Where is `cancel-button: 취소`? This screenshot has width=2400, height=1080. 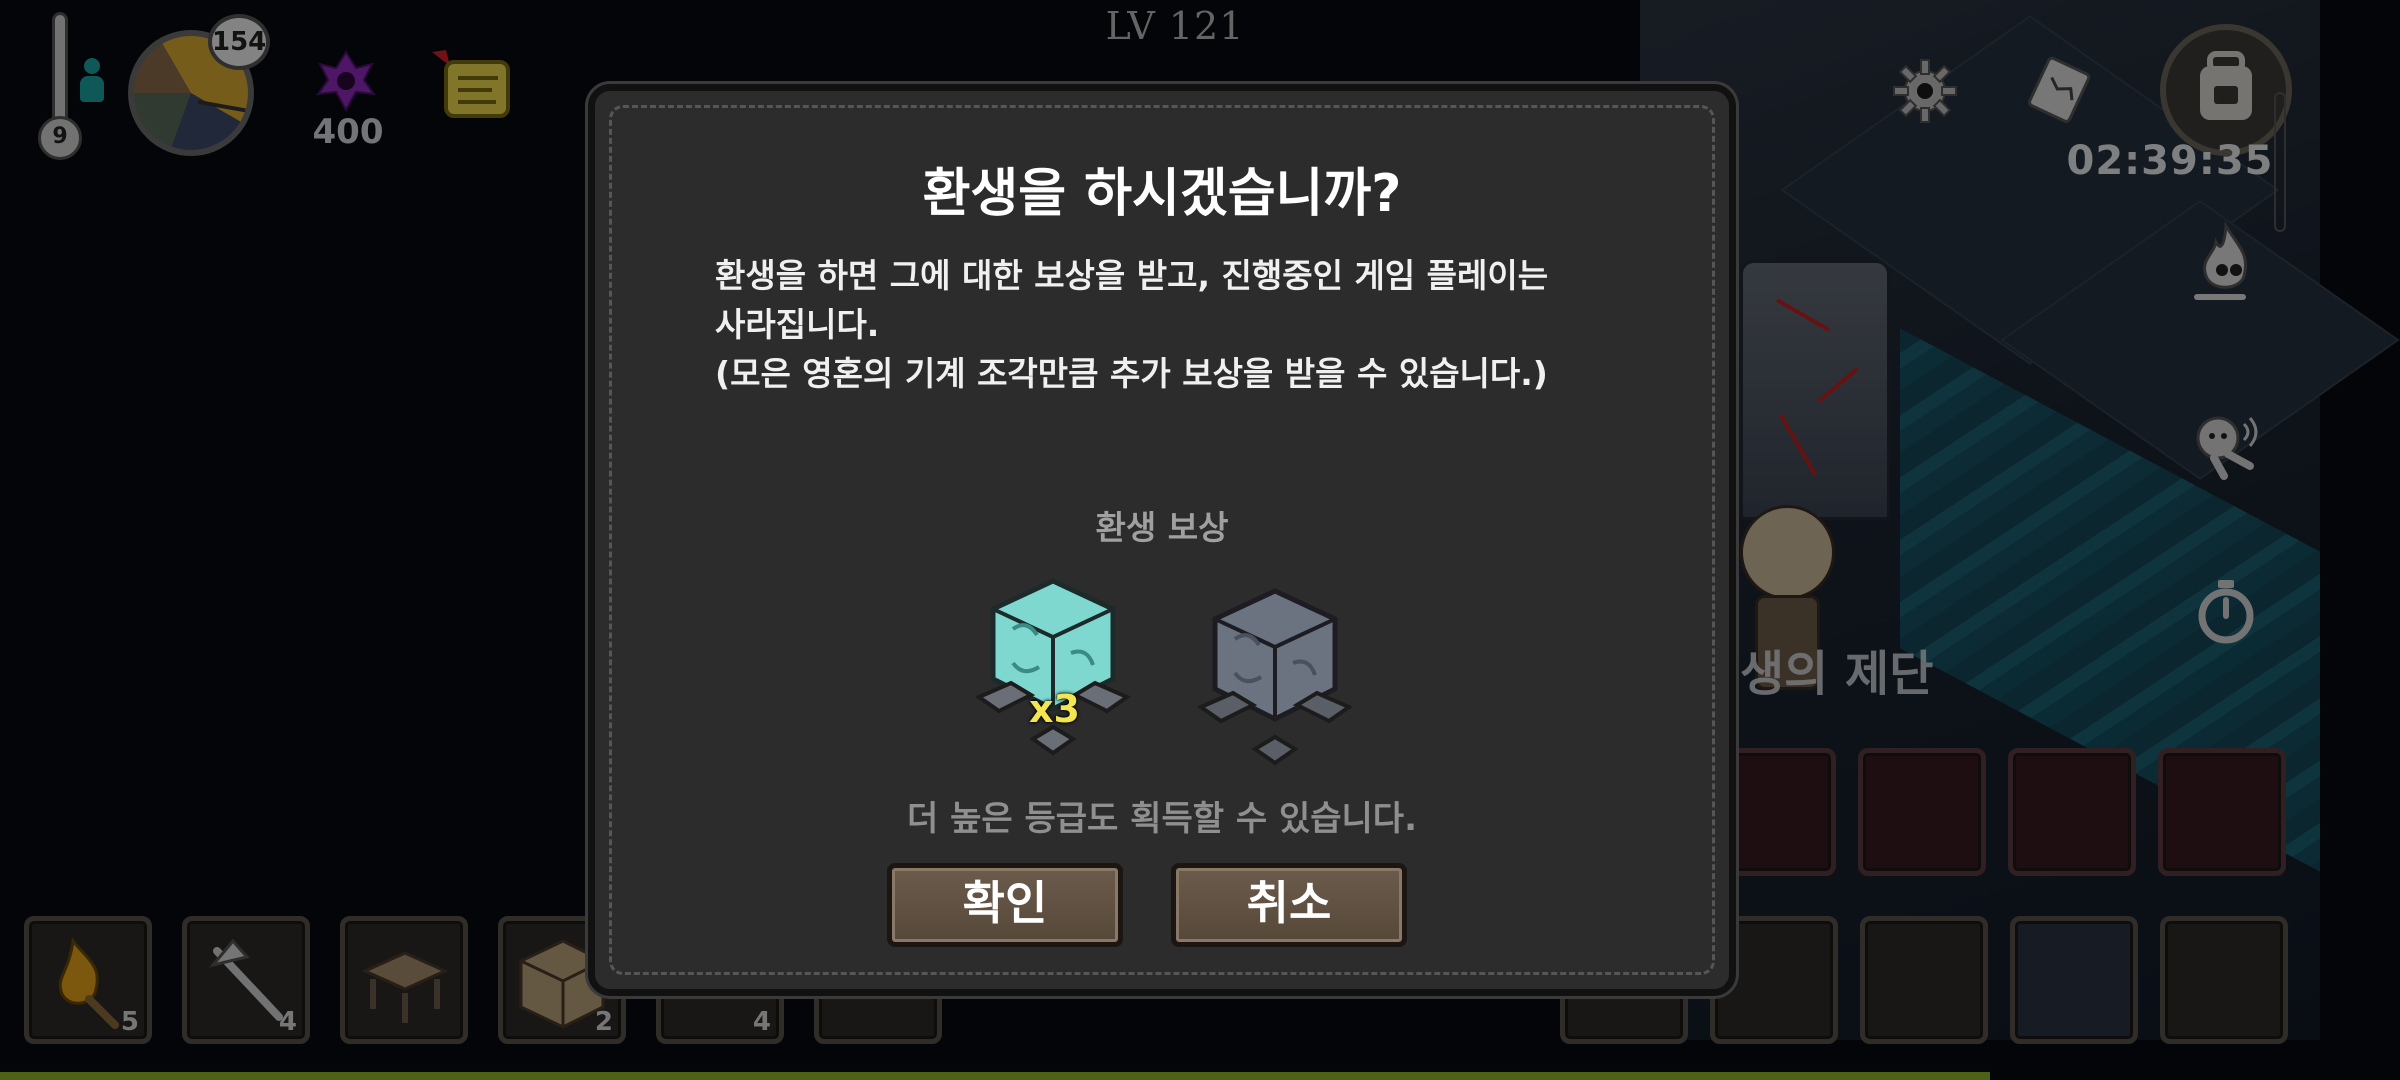 cancel-button: 취소 is located at coordinates (1289, 905).